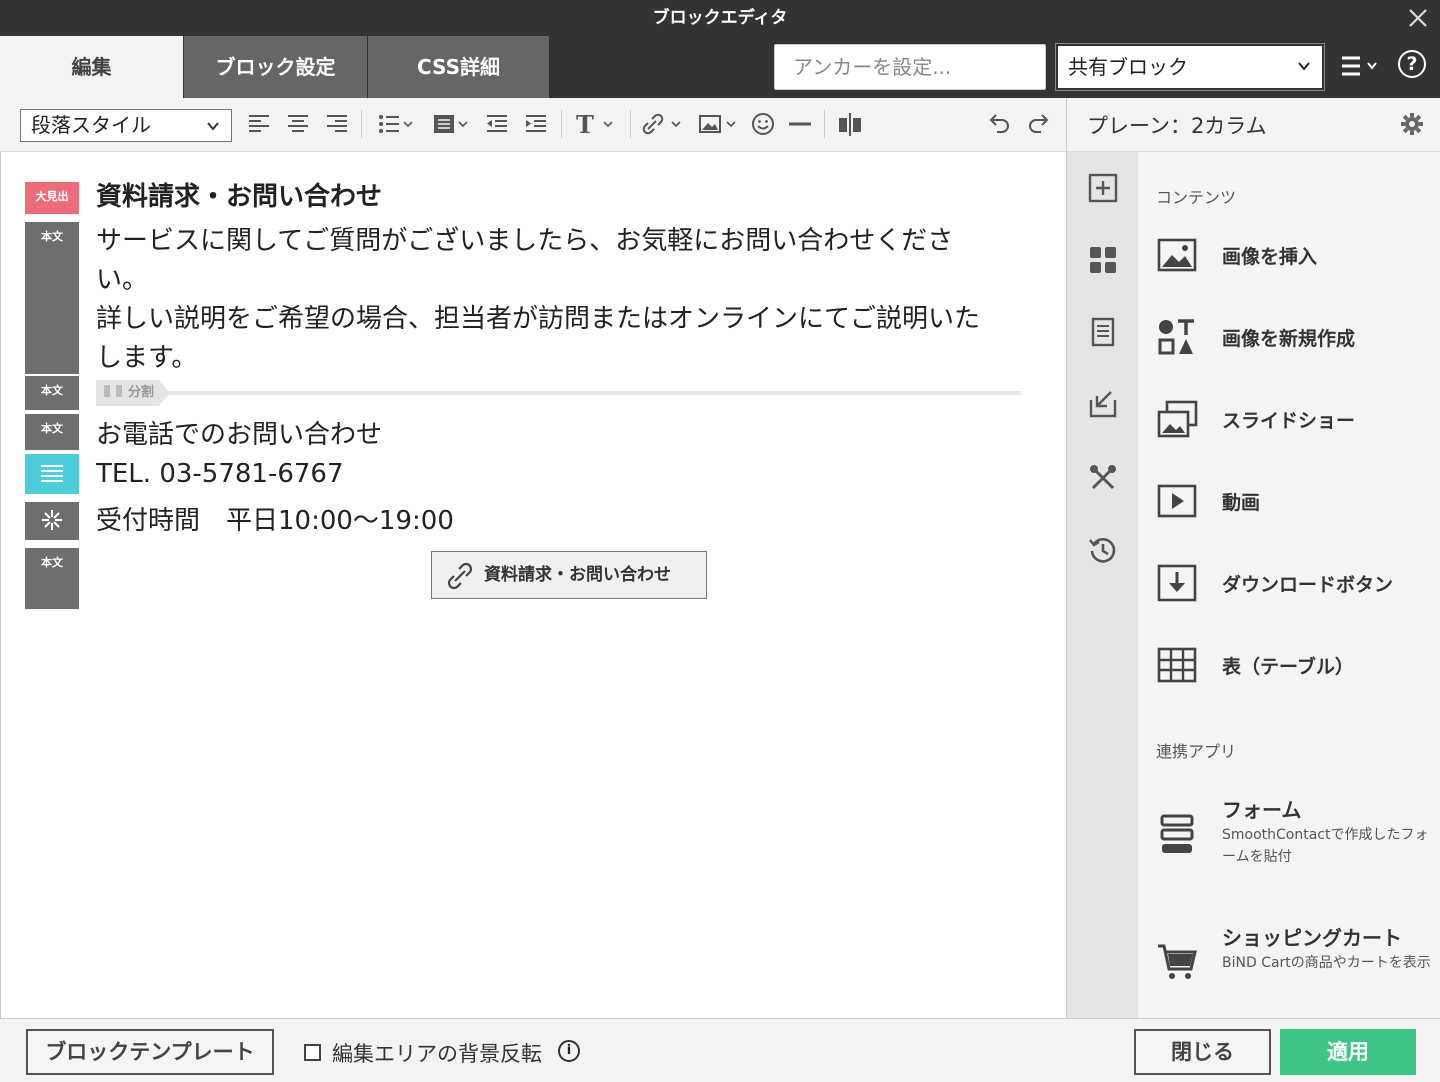 Image resolution: width=1440 pixels, height=1082 pixels. I want to click on split-divider: 分割, so click(133, 393).